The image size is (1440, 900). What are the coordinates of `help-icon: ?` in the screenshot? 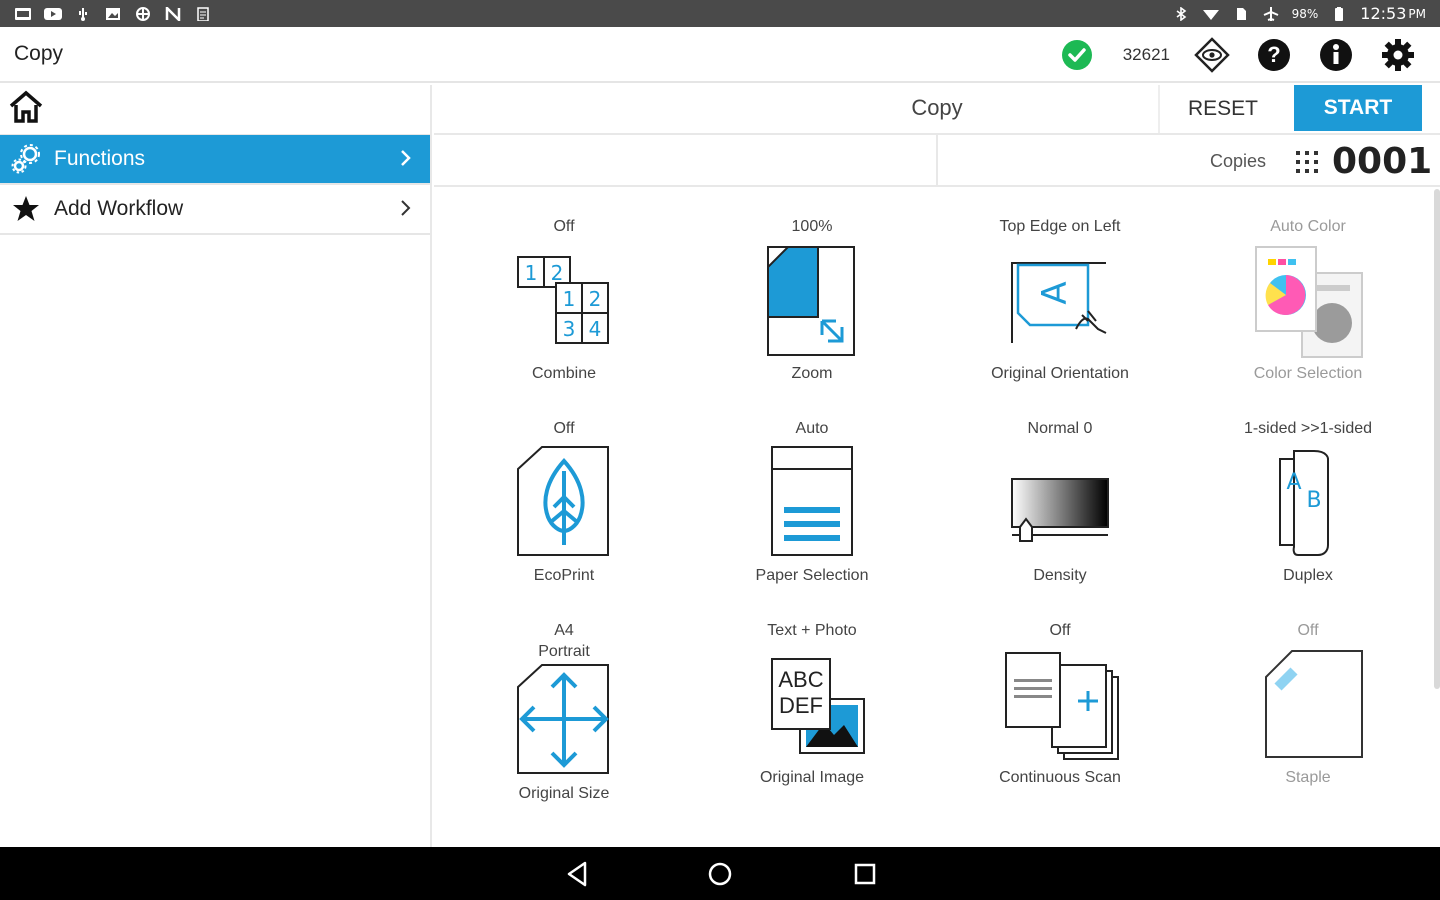 It's located at (1274, 55).